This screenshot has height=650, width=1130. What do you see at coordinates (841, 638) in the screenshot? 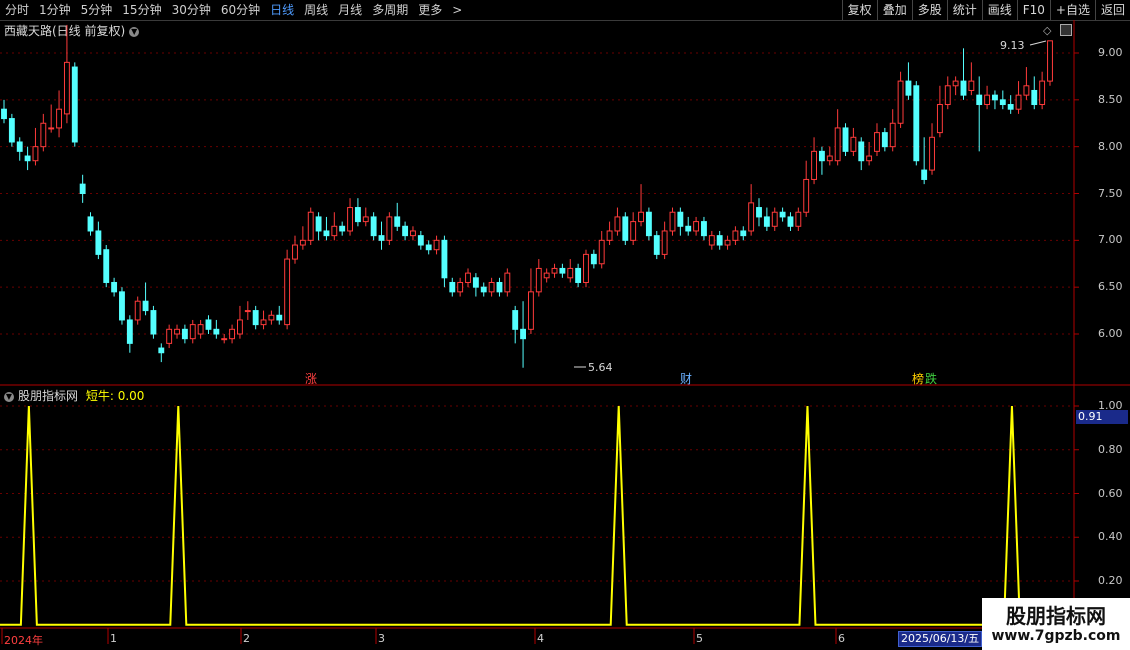
I see `time-axis-label: 6` at bounding box center [841, 638].